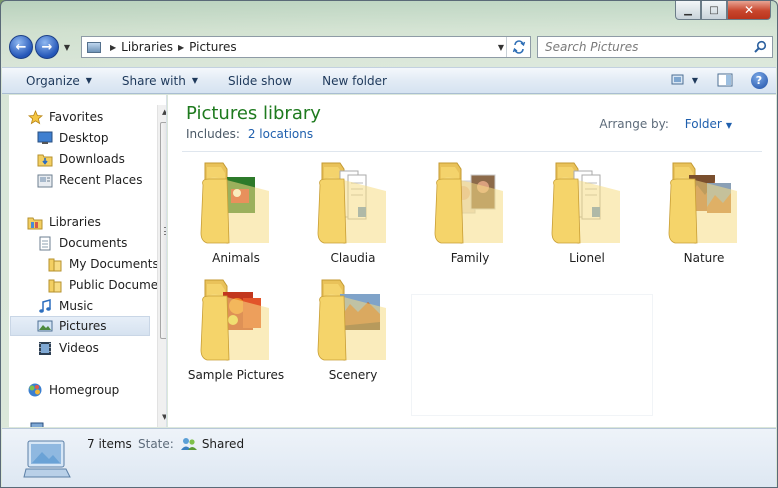 The image size is (778, 488). I want to click on back-button: ←, so click(21, 47).